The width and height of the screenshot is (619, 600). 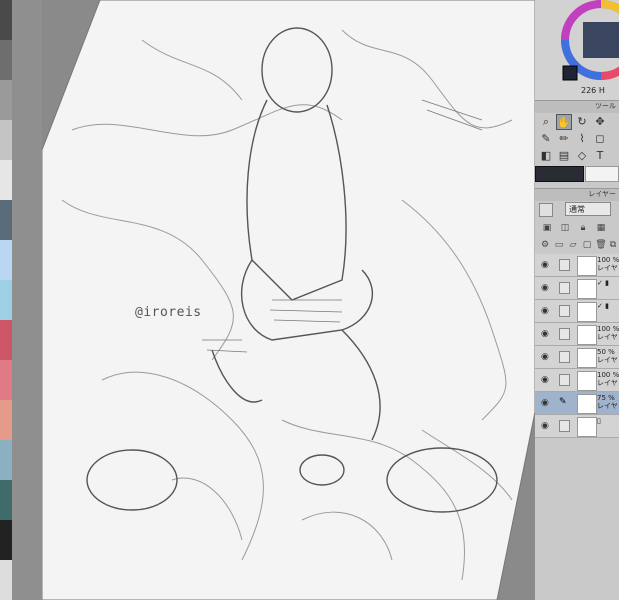 I want to click on pencil-icon: ✏, so click(x=564, y=139).